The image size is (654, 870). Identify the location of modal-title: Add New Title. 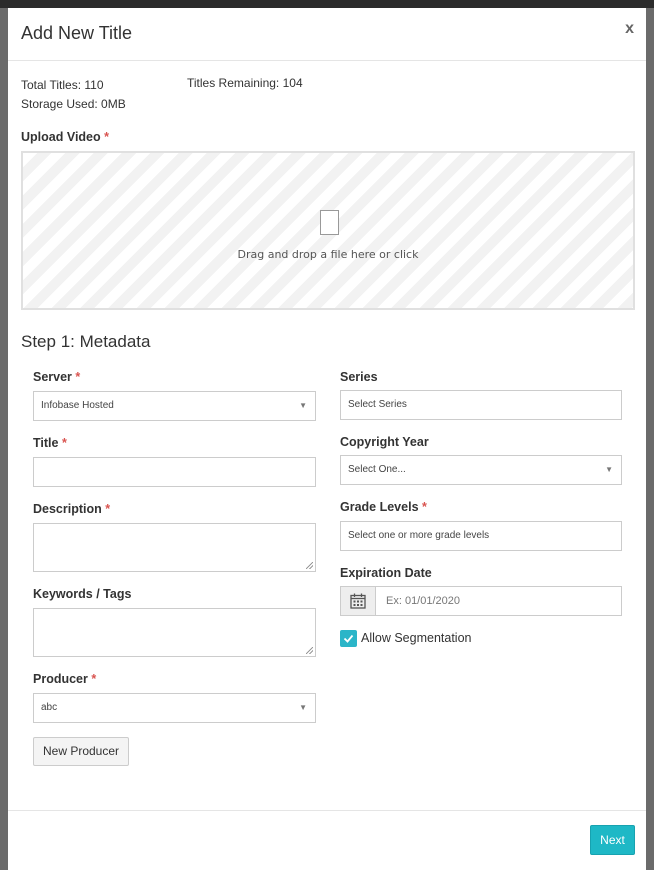
(77, 33).